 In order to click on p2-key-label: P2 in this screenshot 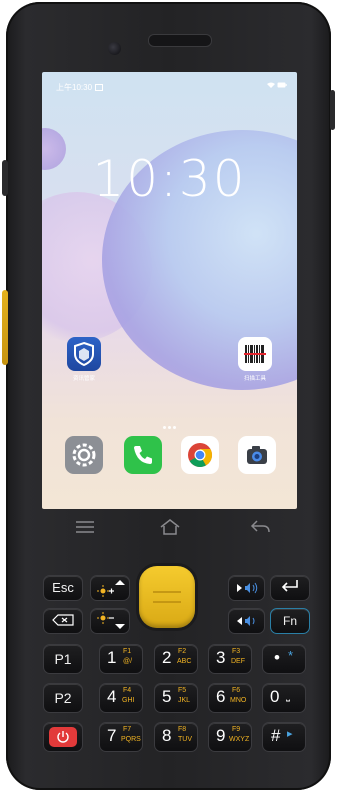, I will do `click(63, 698)`.